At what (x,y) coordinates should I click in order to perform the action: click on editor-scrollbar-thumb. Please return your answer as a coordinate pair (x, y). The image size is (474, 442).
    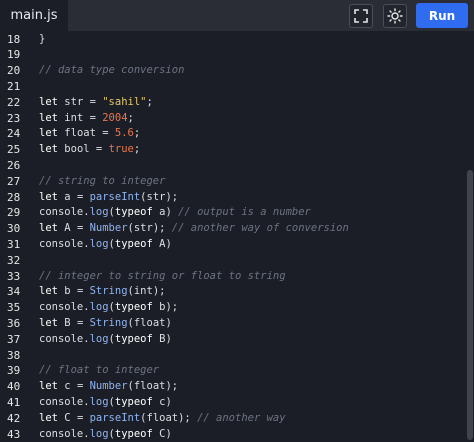
    Looking at the image, I should click on (470, 305).